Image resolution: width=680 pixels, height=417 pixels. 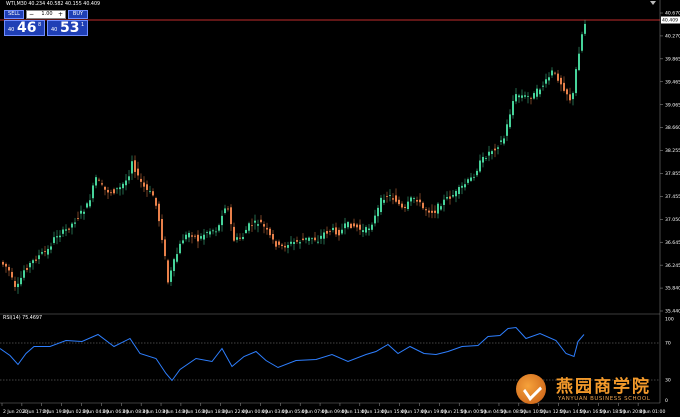 What do you see at coordinates (672, 82) in the screenshot?
I see `price-tick-label: 39.465` at bounding box center [672, 82].